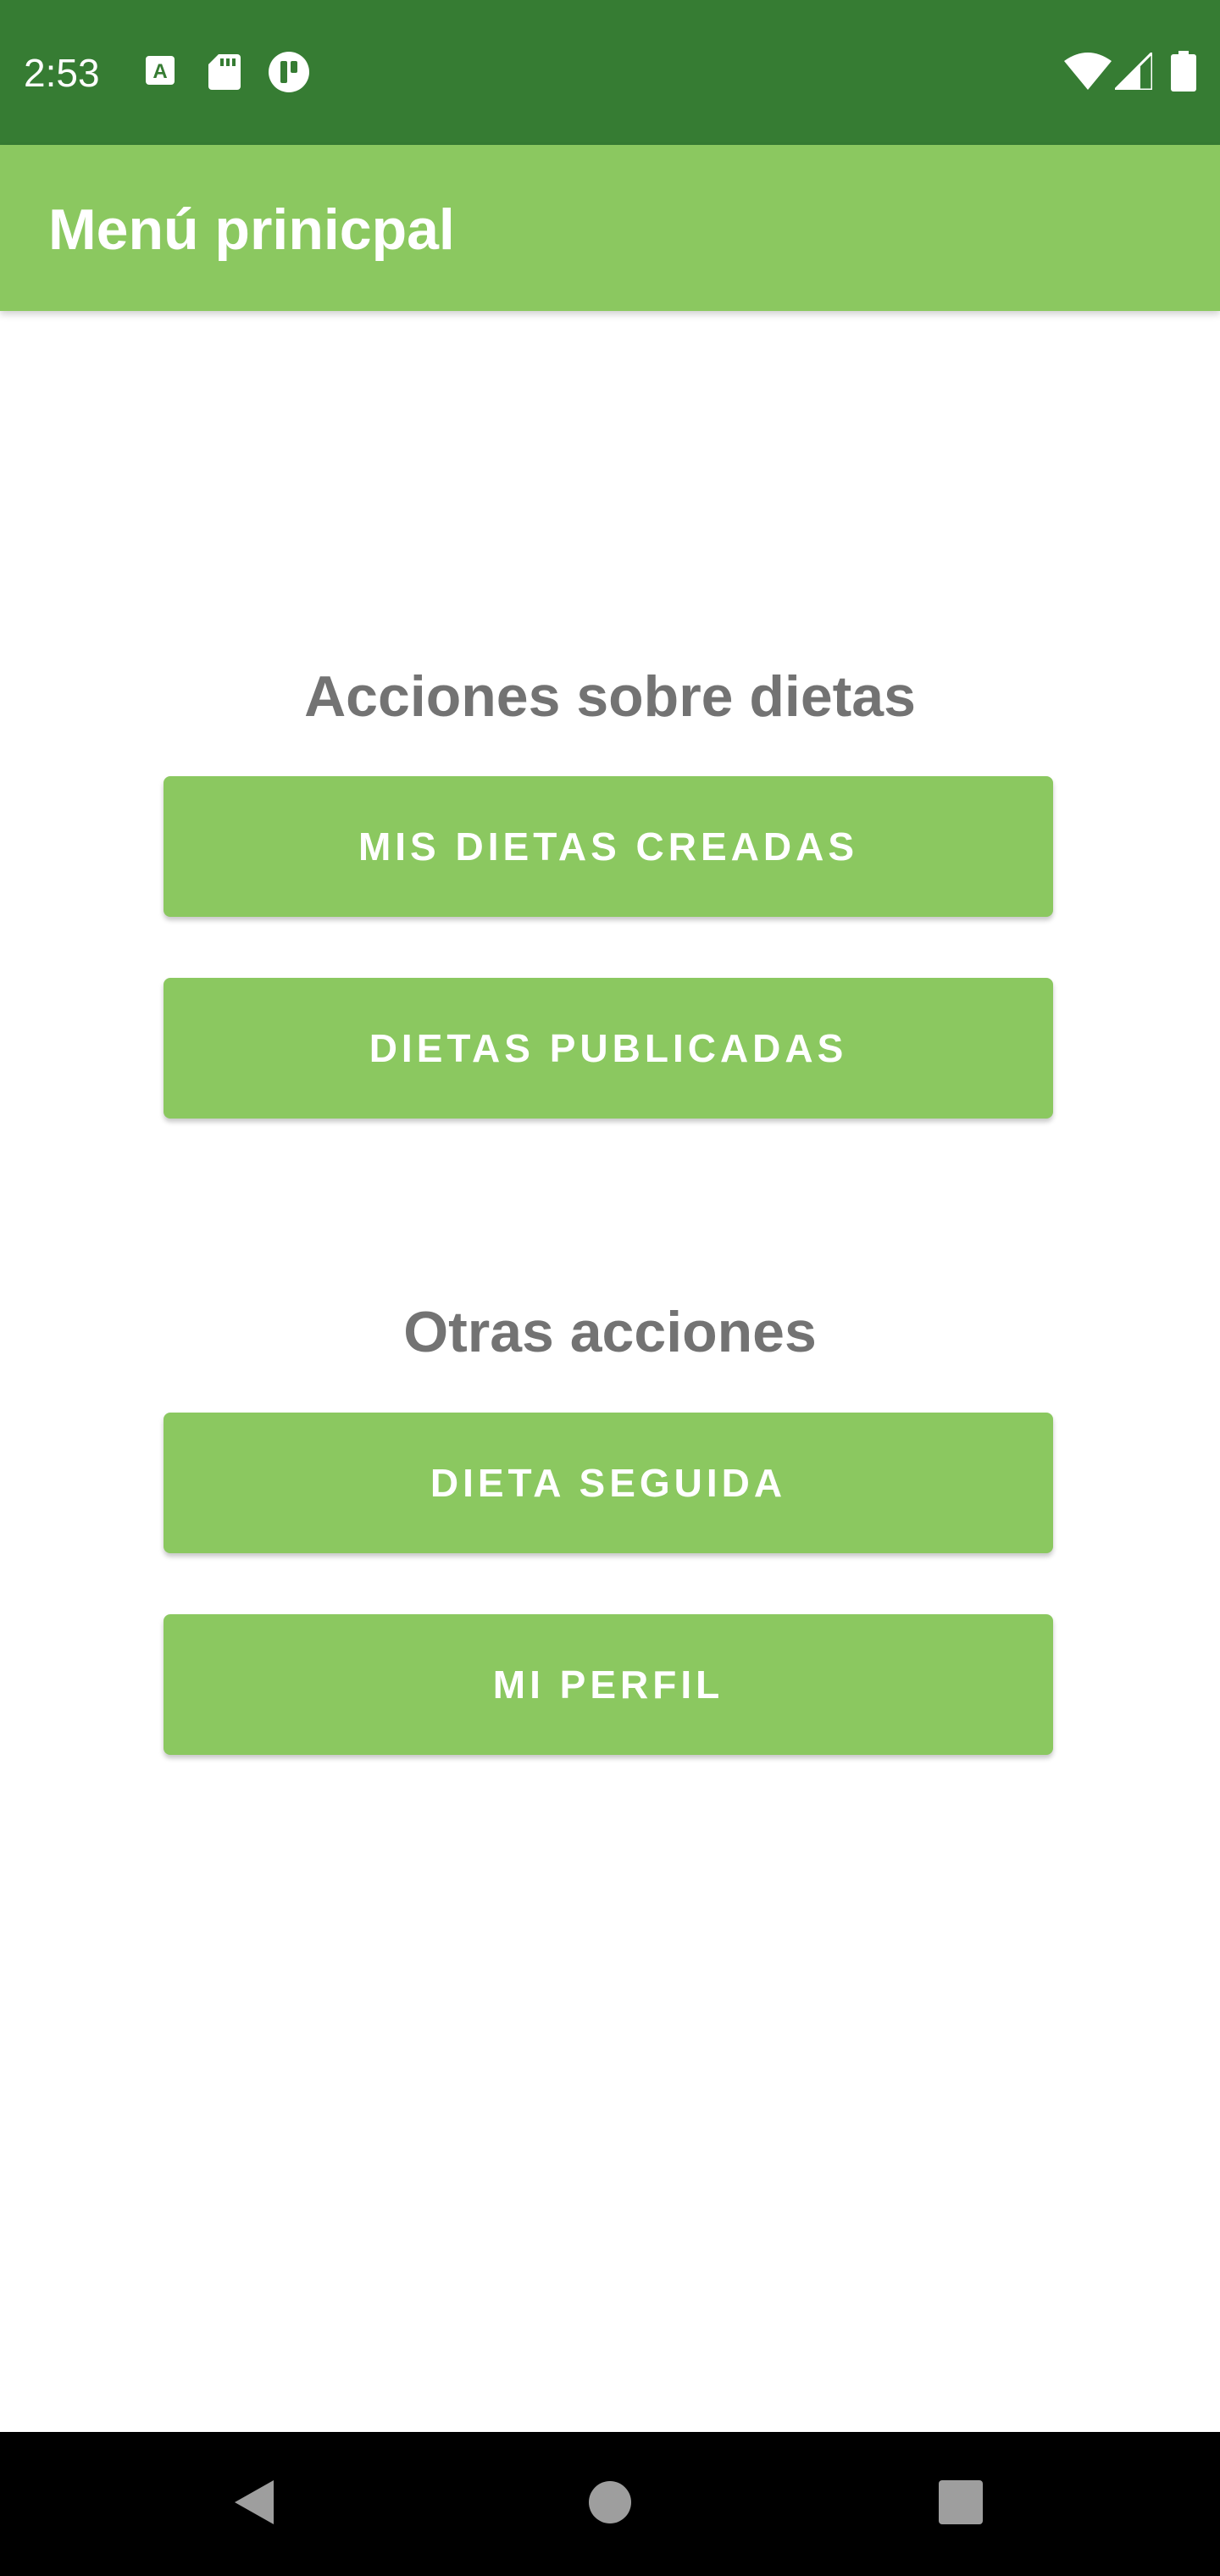  What do you see at coordinates (225, 74) in the screenshot?
I see `sd-card-icon` at bounding box center [225, 74].